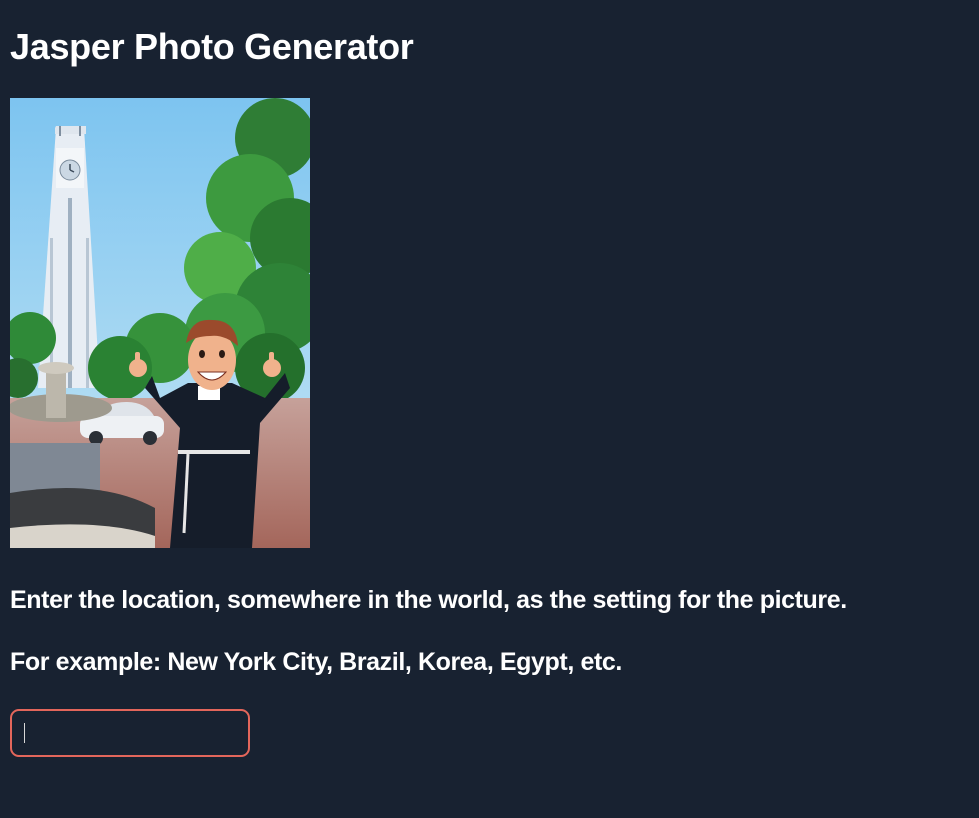 This screenshot has height=818, width=979. I want to click on location-input-wrapper, so click(130, 733).